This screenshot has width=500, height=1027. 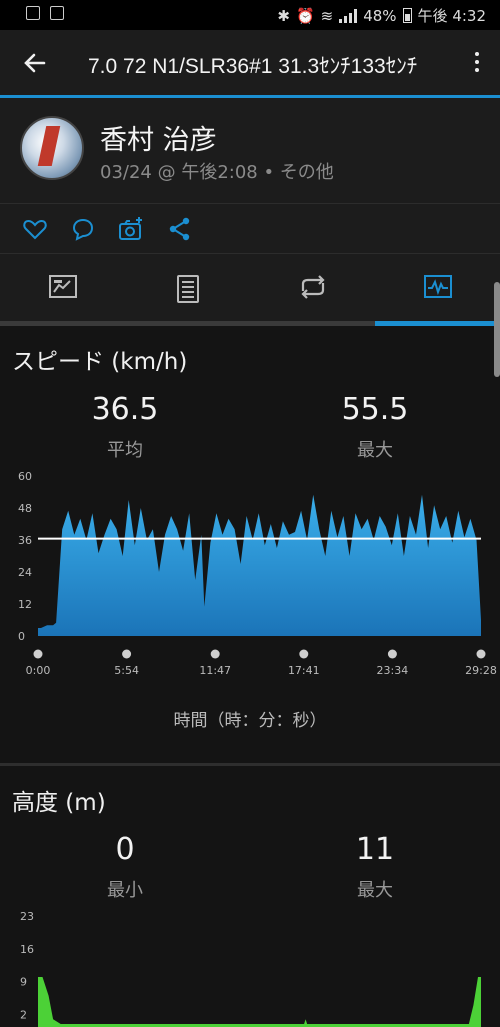 What do you see at coordinates (438, 286) in the screenshot?
I see `activity-chart-icon` at bounding box center [438, 286].